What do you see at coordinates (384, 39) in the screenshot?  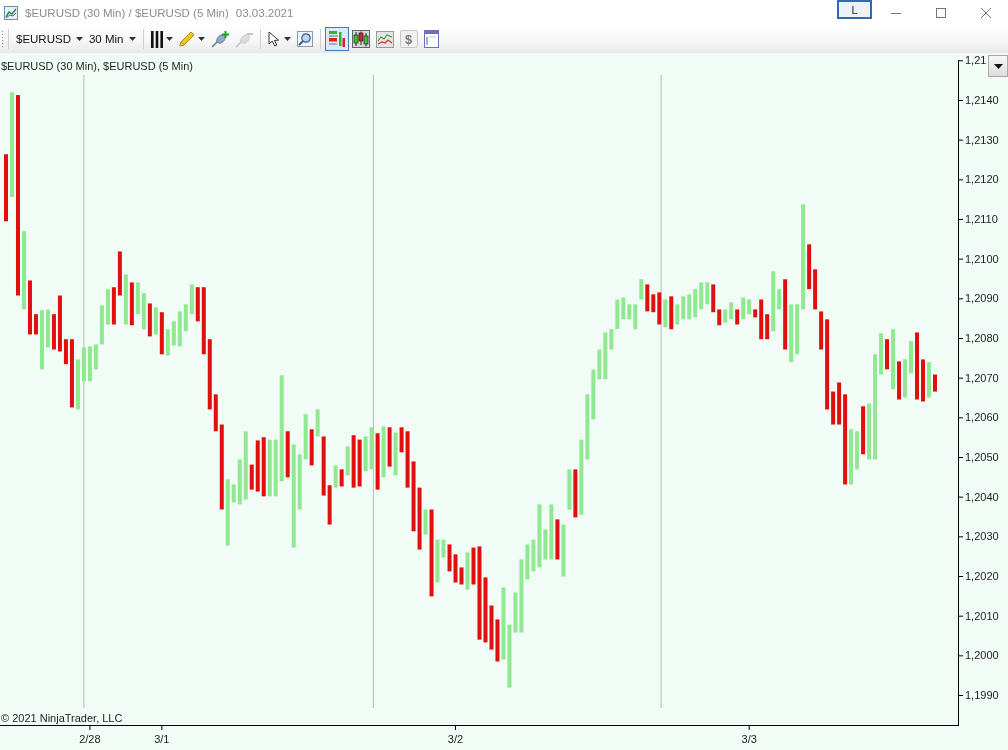 I see `line-chart-icon` at bounding box center [384, 39].